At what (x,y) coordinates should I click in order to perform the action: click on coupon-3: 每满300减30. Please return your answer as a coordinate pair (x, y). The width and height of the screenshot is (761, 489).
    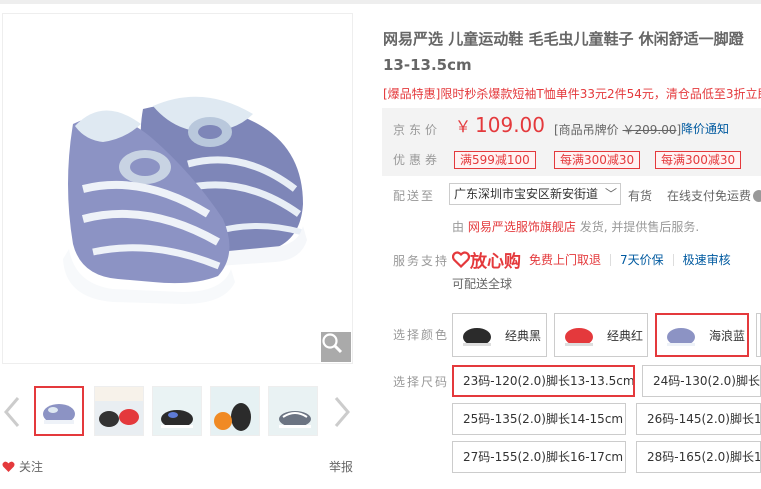
    Looking at the image, I should click on (698, 160).